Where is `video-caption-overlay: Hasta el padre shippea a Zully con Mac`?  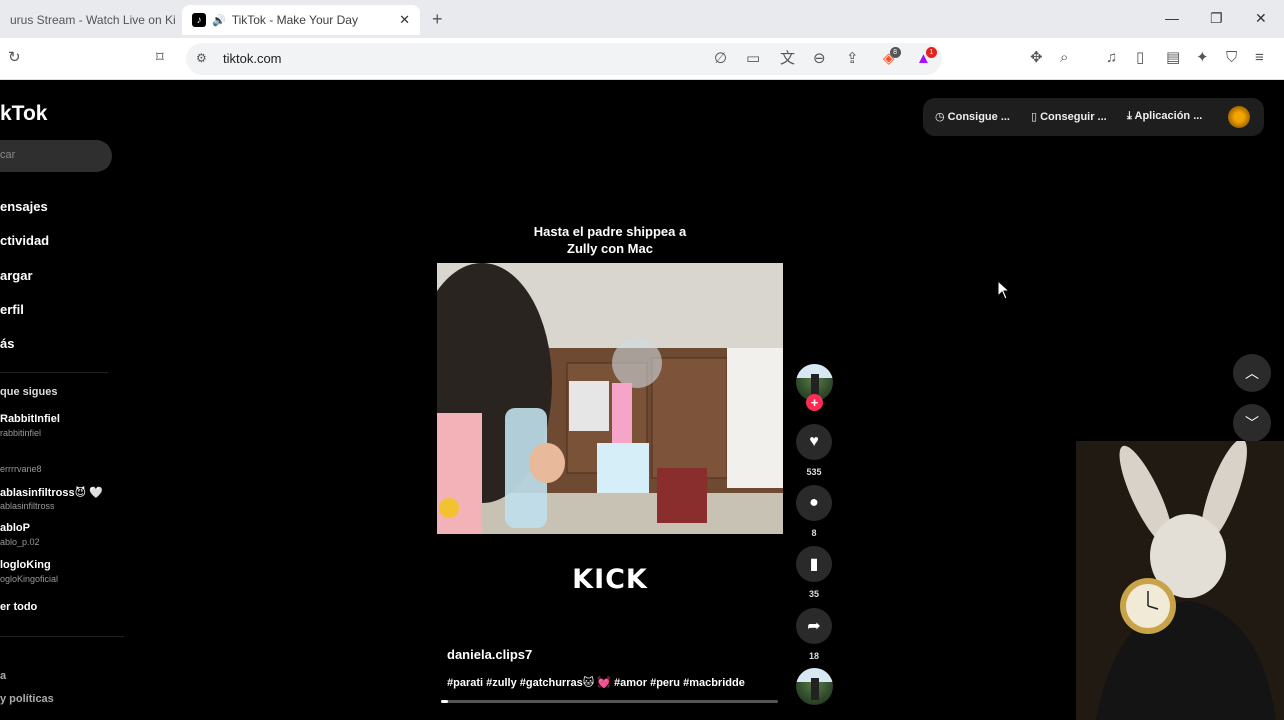 video-caption-overlay: Hasta el padre shippea a Zully con Mac is located at coordinates (610, 240).